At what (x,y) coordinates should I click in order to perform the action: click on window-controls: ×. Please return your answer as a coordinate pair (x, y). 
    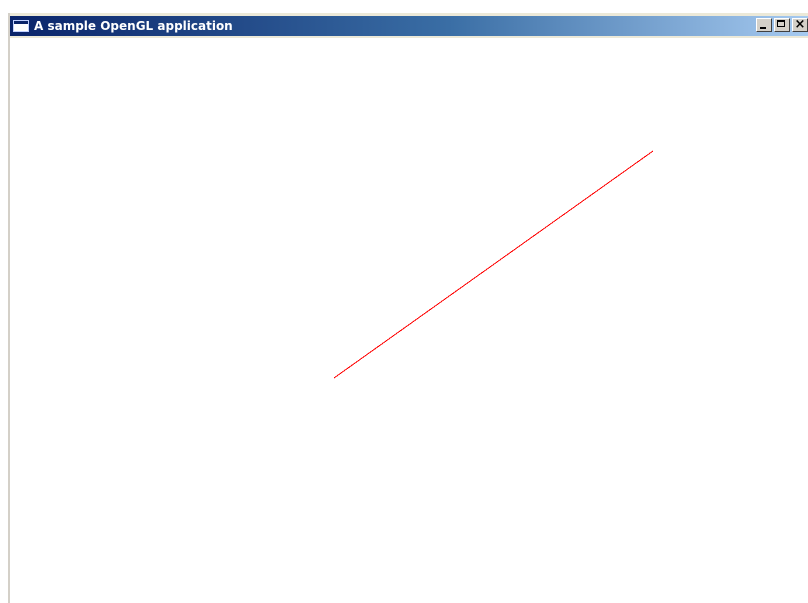
    Looking at the image, I should click on (781, 24).